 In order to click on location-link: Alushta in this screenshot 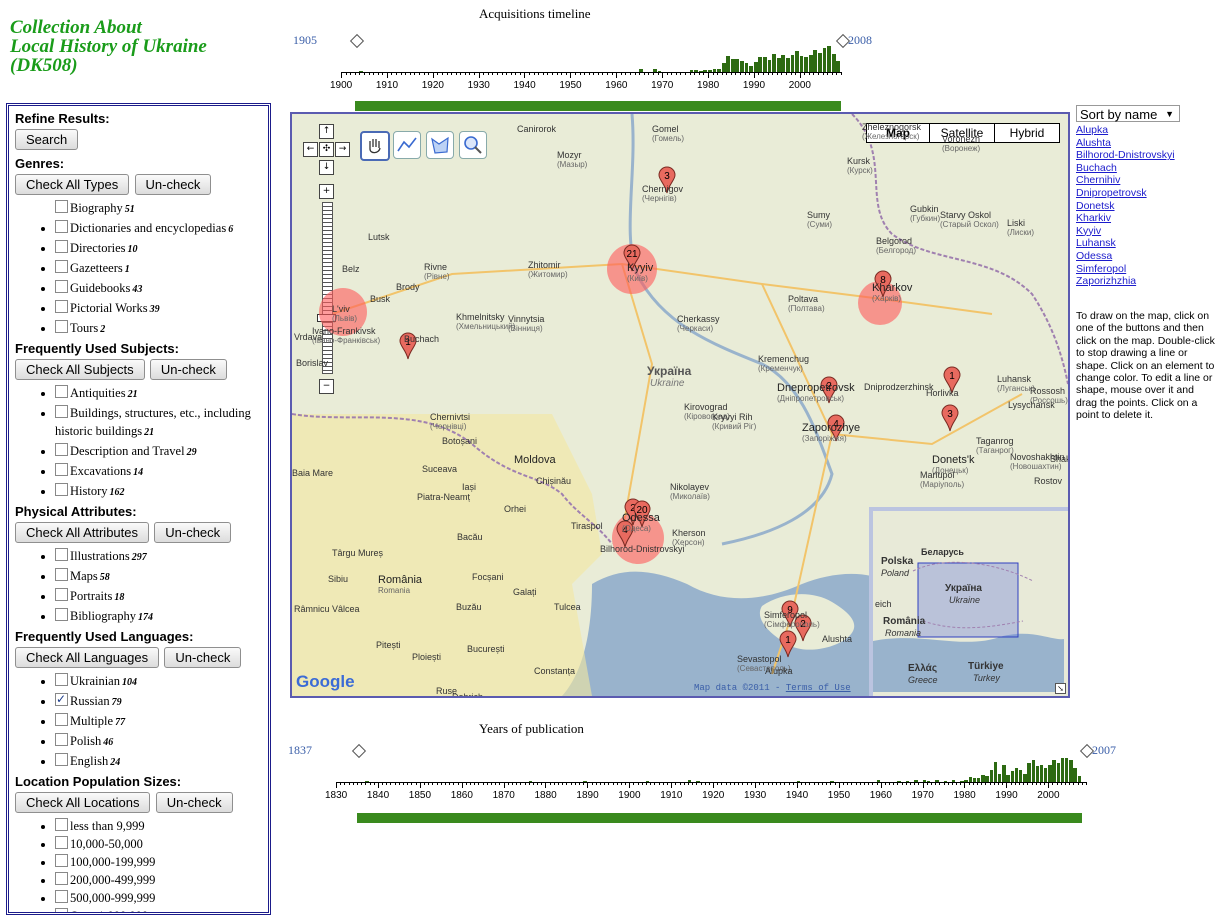, I will do `click(1125, 143)`.